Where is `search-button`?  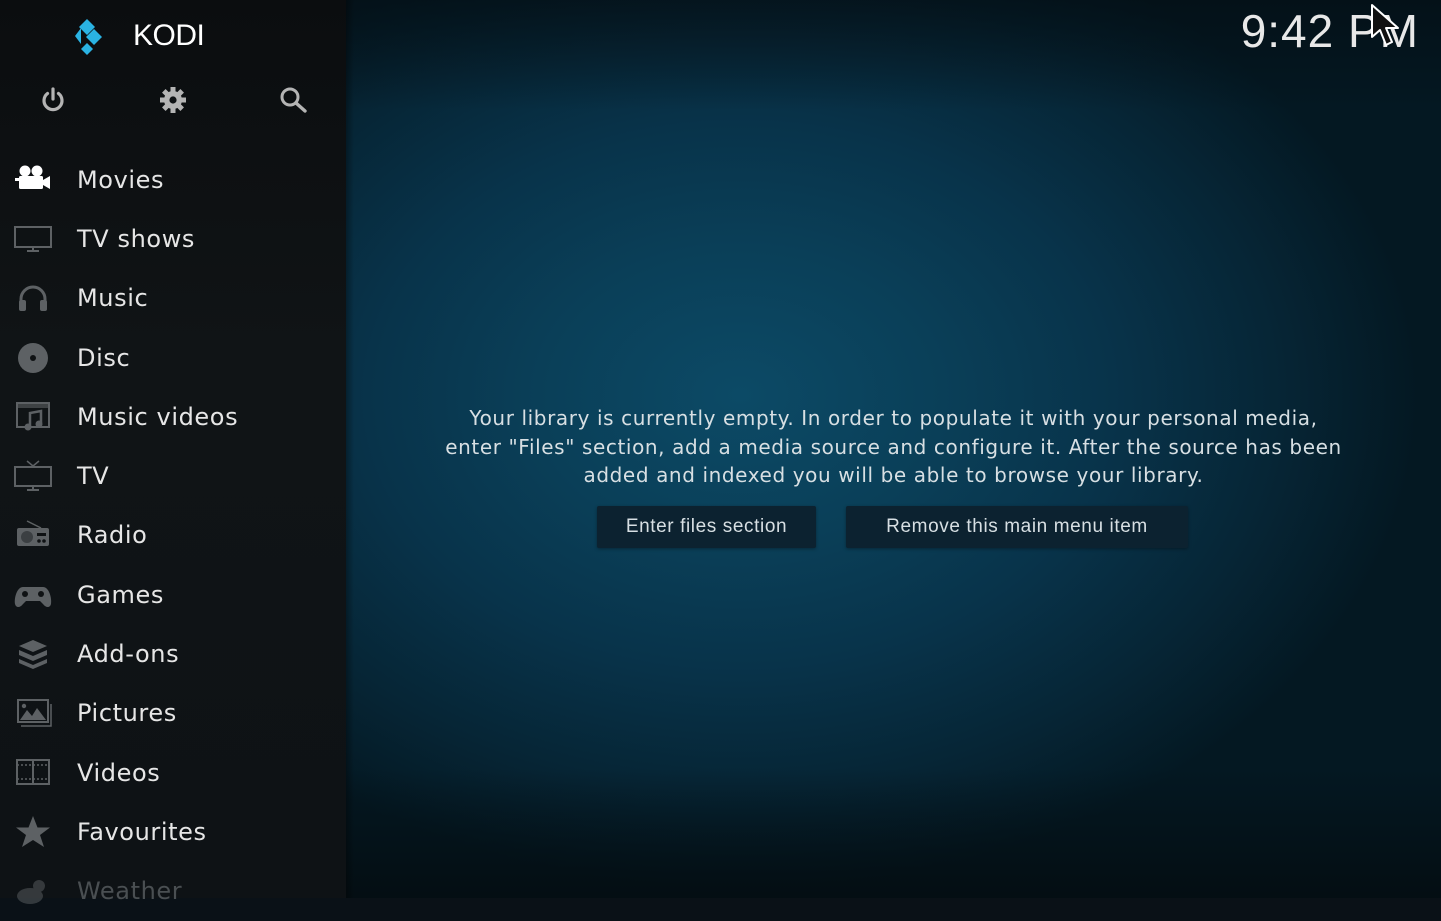
search-button is located at coordinates (293, 100).